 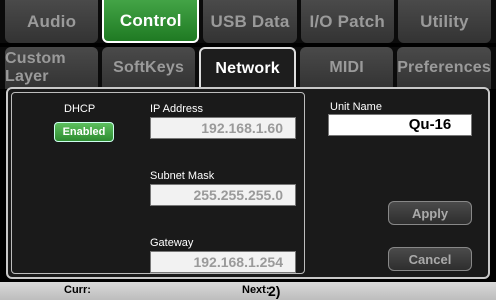 What do you see at coordinates (256, 290) in the screenshot?
I see `next-scene-label: Next:` at bounding box center [256, 290].